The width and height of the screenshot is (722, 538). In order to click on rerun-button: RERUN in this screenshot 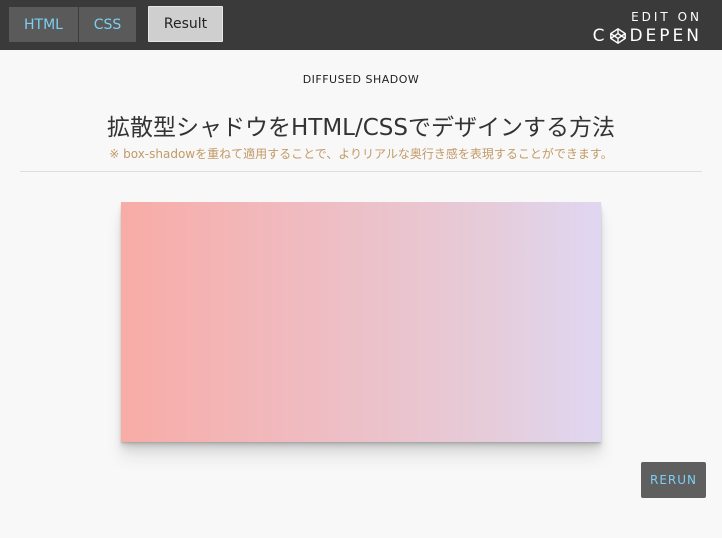, I will do `click(673, 480)`.